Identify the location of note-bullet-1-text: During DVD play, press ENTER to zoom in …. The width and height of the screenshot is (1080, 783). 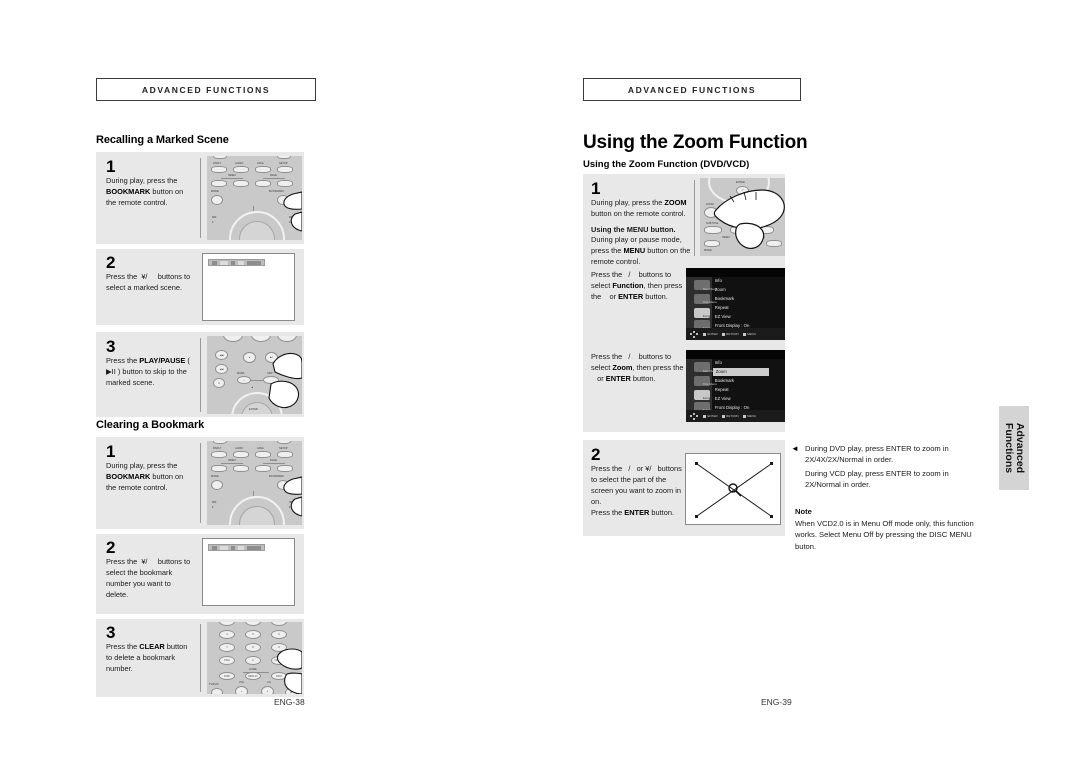
(877, 454).